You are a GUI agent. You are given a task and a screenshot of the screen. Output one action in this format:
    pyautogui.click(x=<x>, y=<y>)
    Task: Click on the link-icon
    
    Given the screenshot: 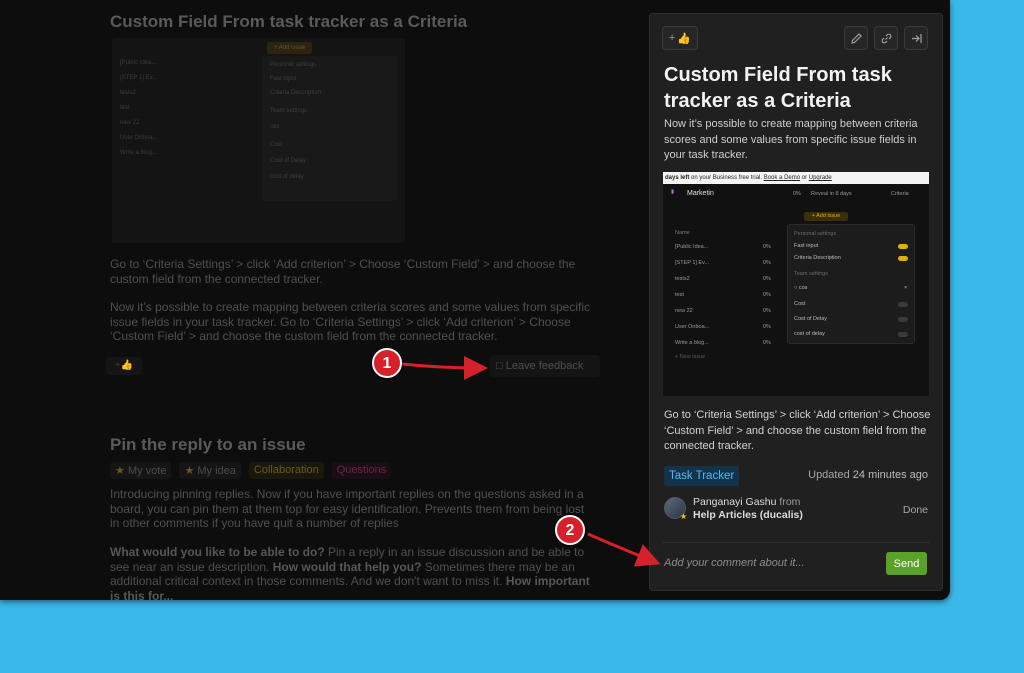 What is the action you would take?
    pyautogui.click(x=886, y=38)
    